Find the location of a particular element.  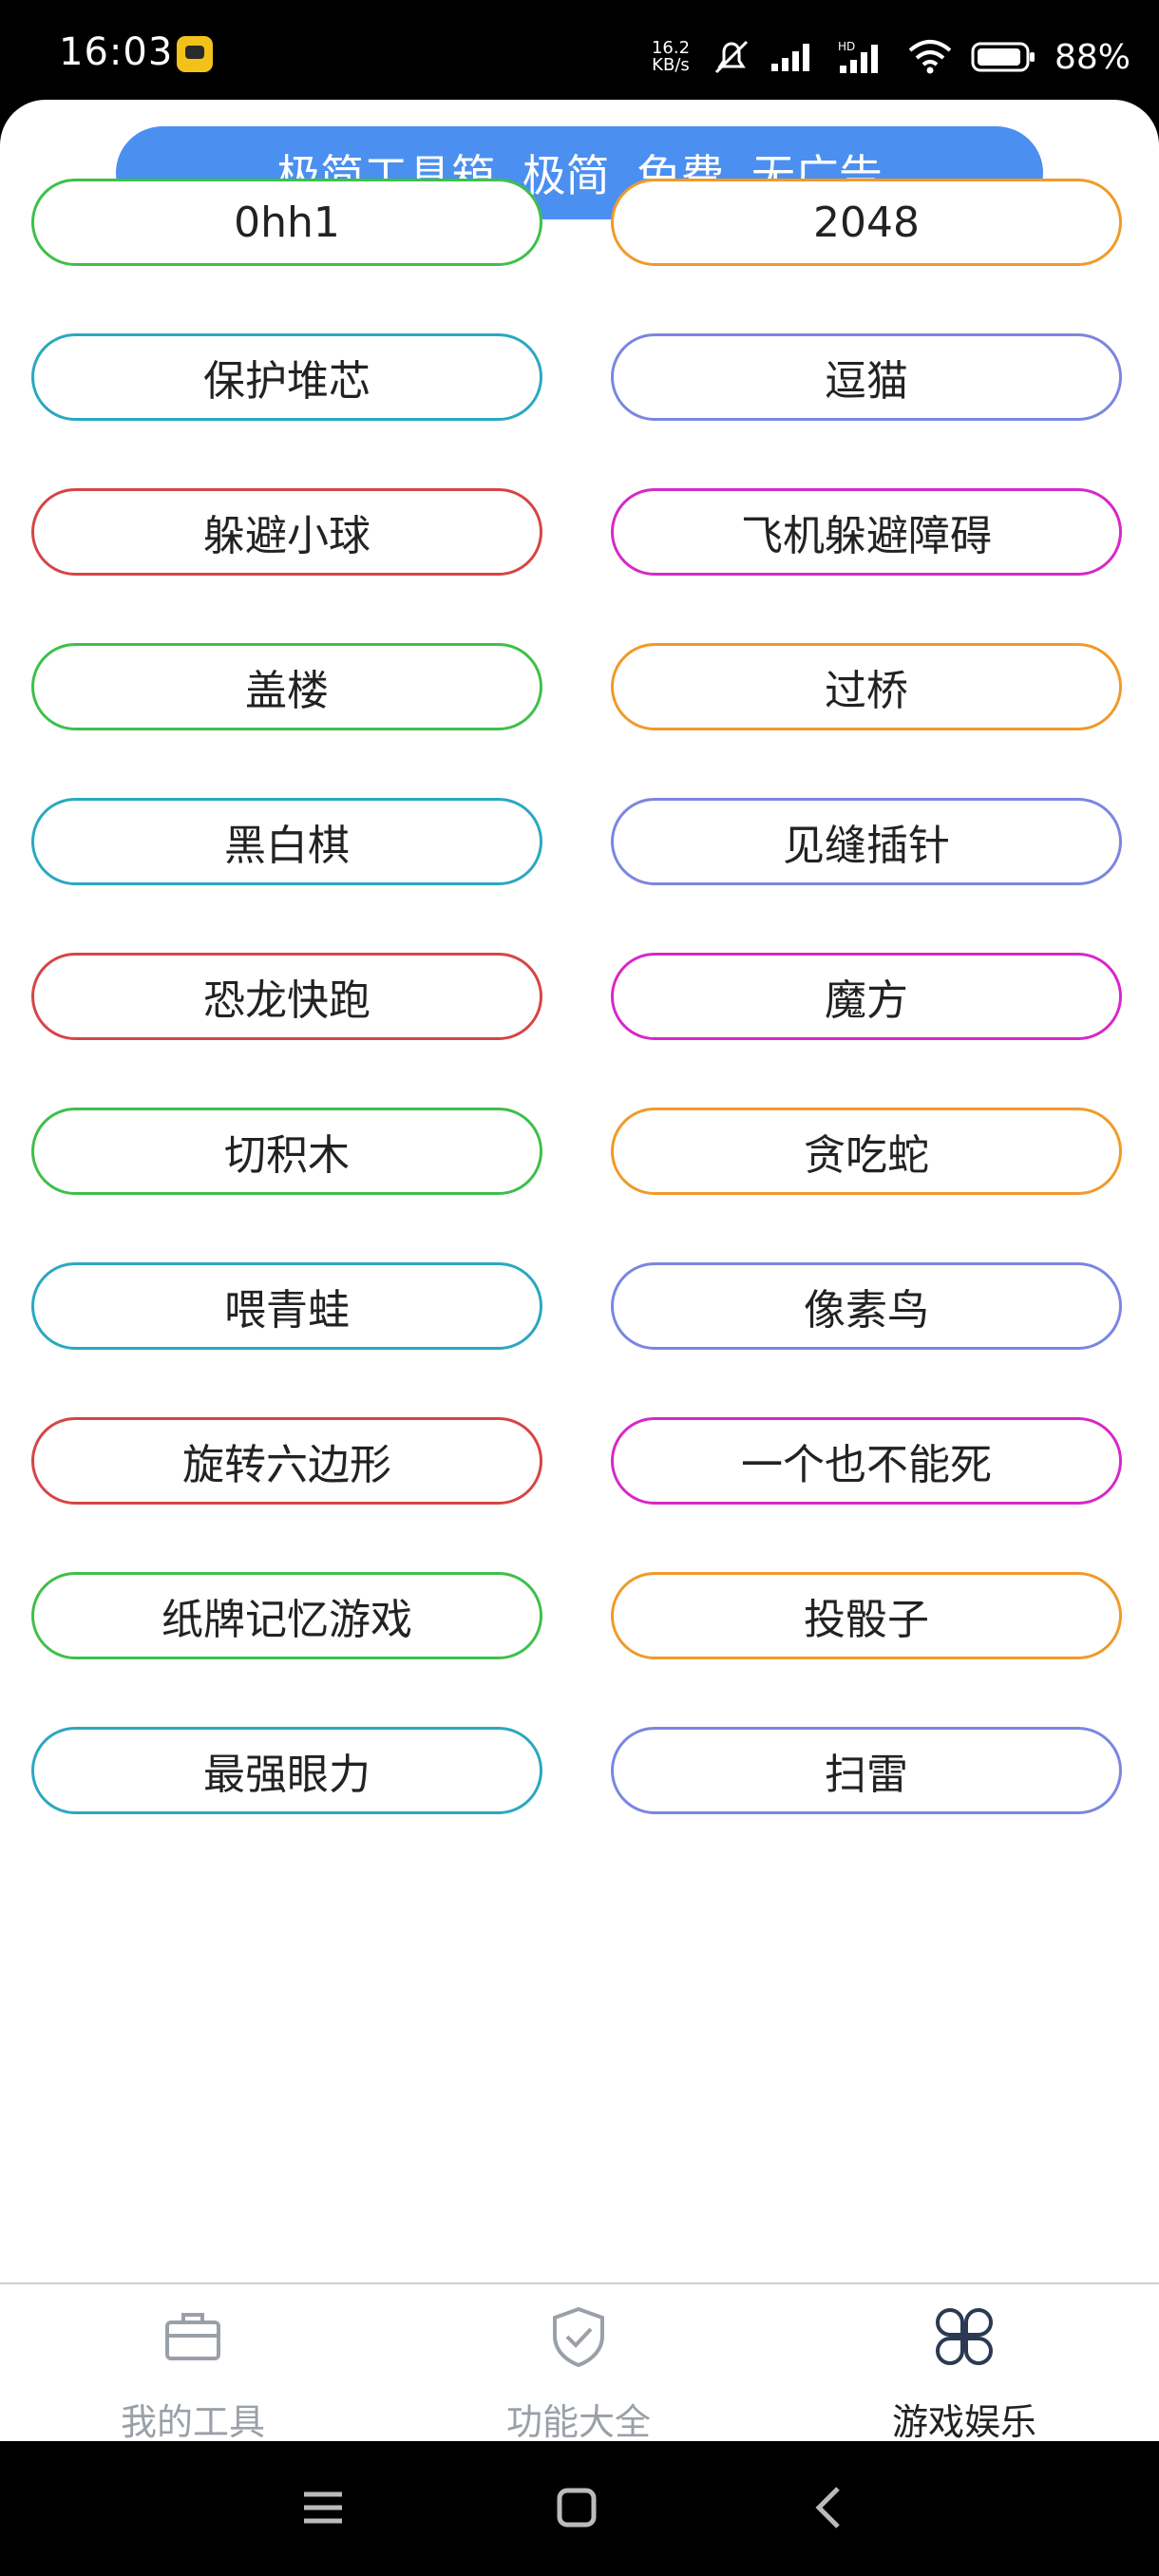

shield-check-icon is located at coordinates (578, 2337).